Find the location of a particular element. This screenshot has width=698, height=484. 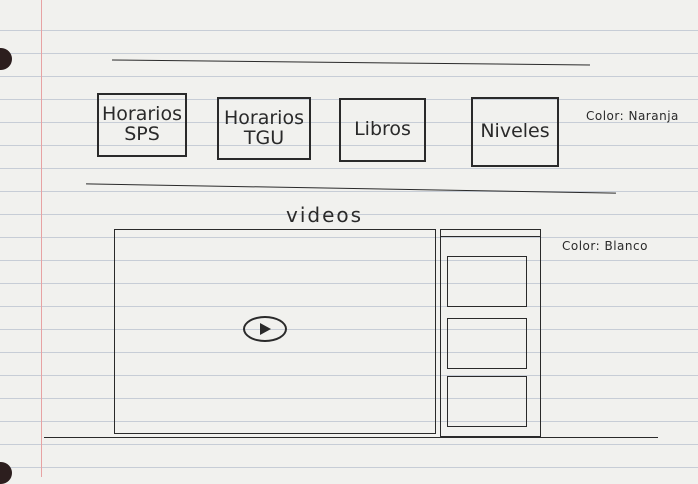

nav-item-horarios-sps: Horarios SPS is located at coordinates (142, 125).